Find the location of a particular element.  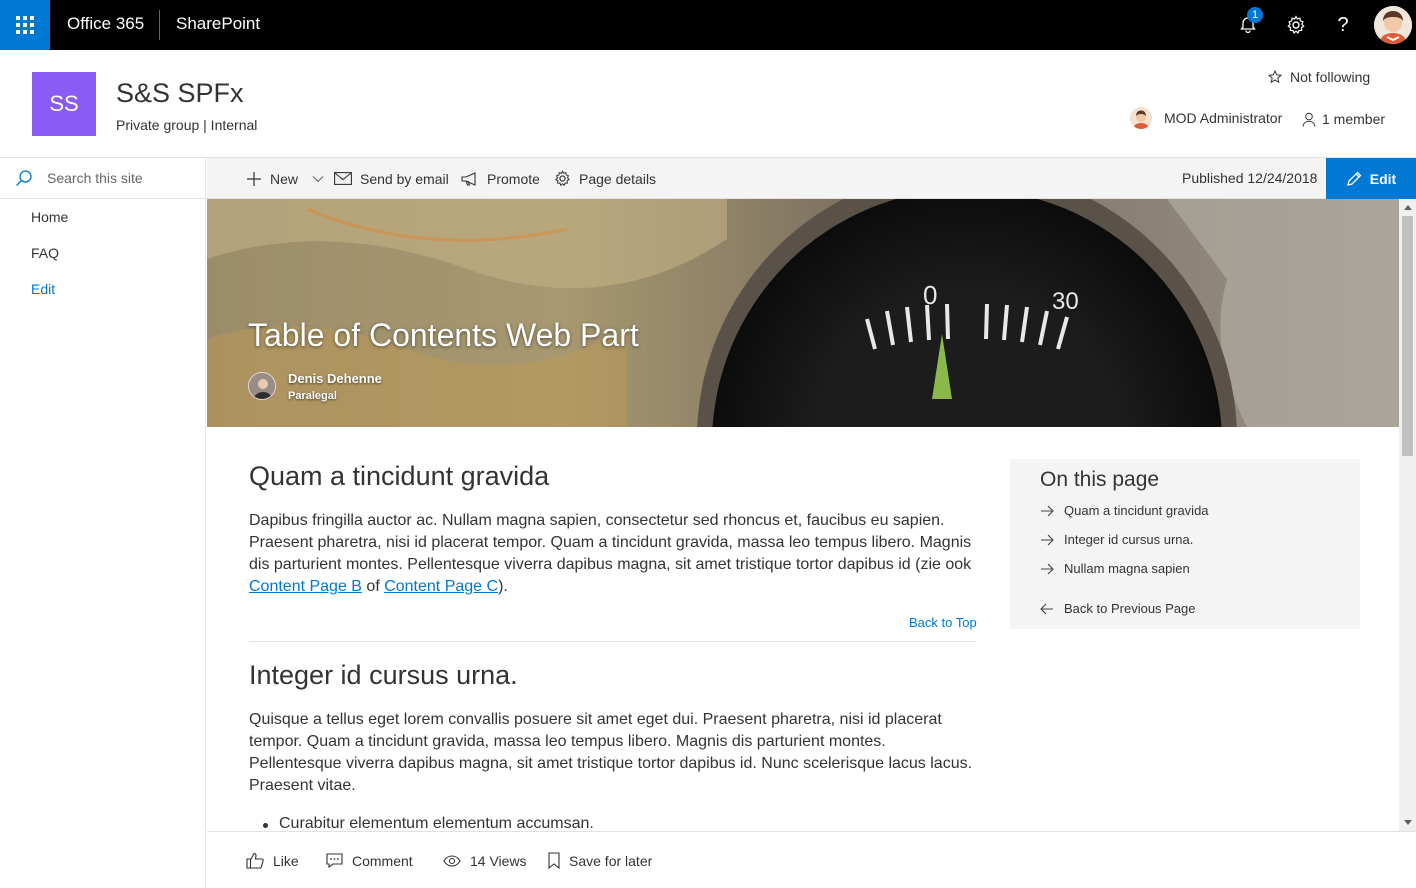

chevron-down-icon is located at coordinates (318, 178).